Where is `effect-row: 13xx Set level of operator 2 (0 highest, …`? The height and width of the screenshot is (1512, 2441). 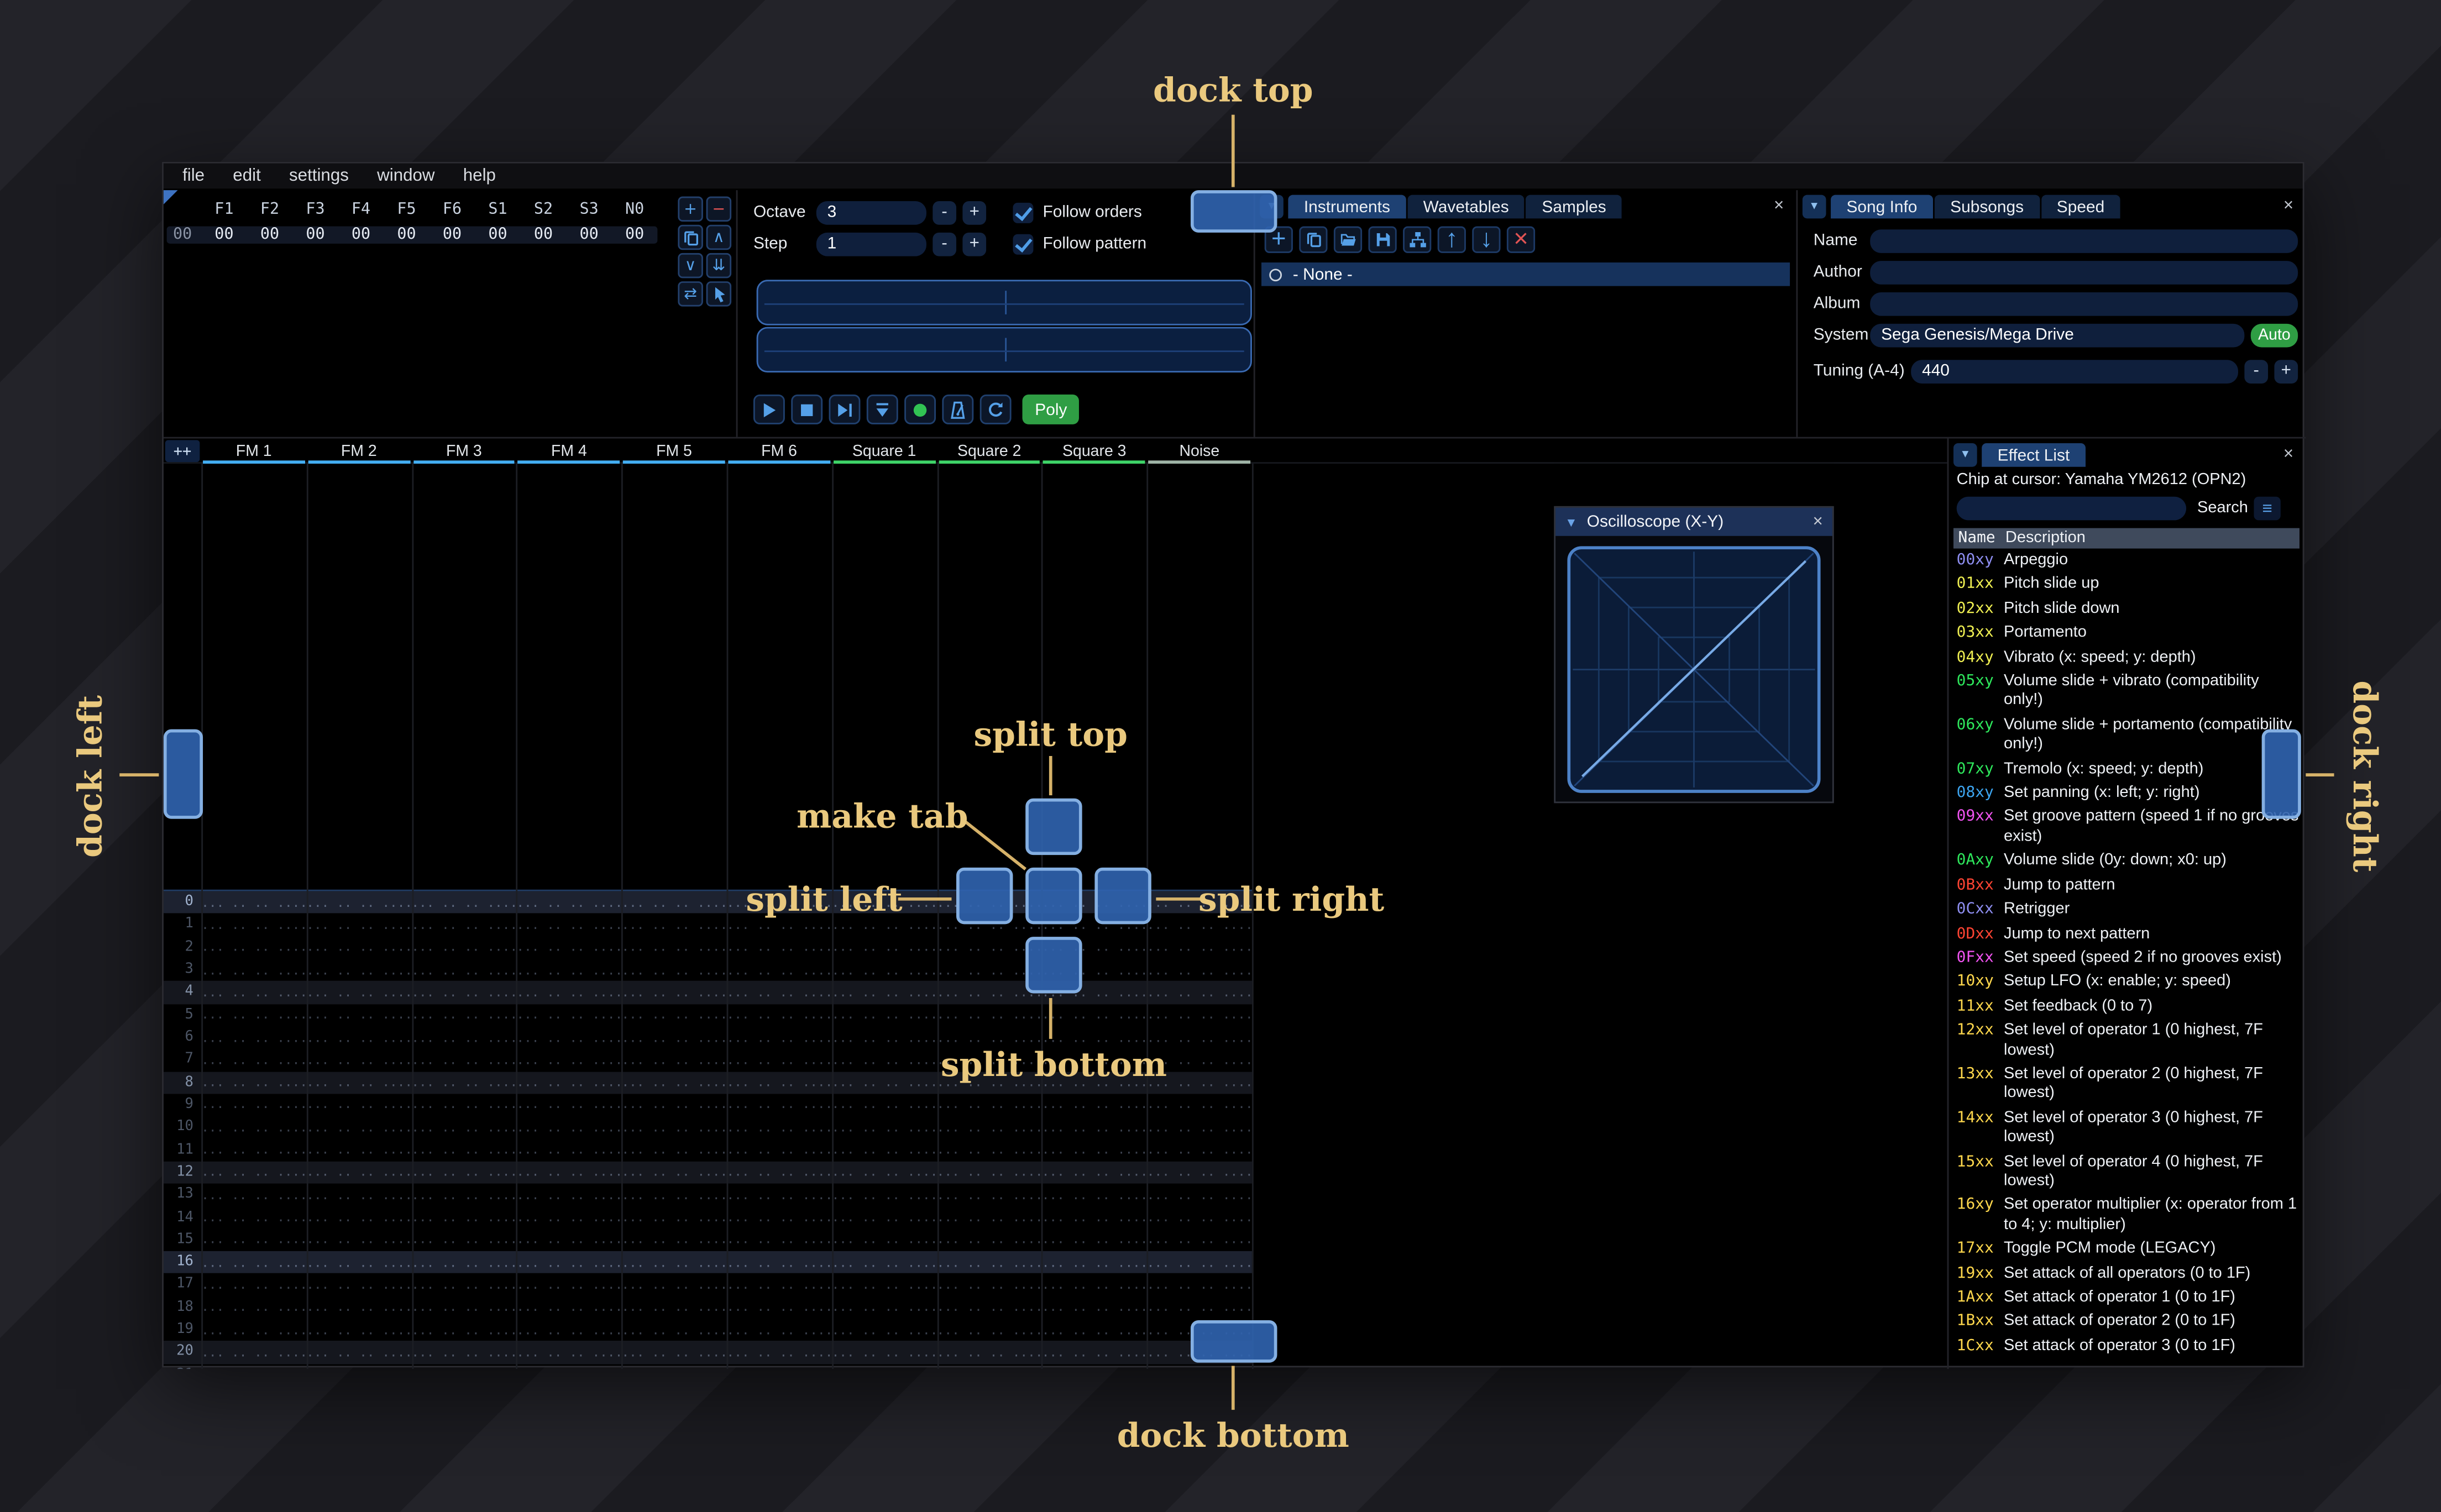
effect-row: 13xx Set level of operator 2 (0 highest, … is located at coordinates (2128, 1085).